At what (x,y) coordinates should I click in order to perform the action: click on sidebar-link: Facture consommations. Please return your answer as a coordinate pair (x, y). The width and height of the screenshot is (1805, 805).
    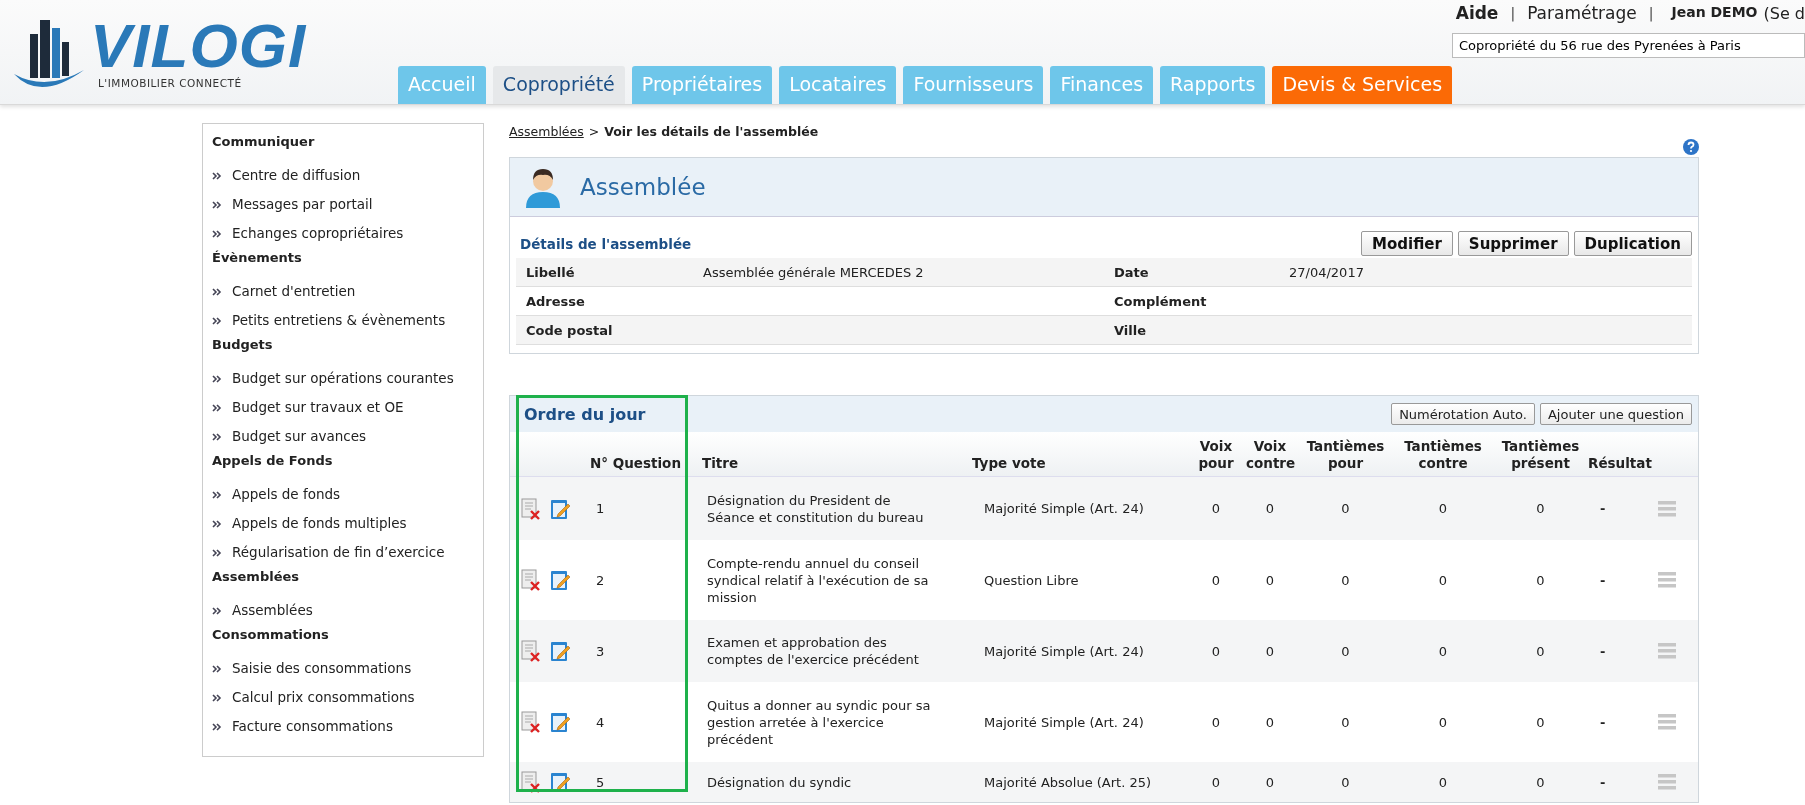
    Looking at the image, I should click on (342, 726).